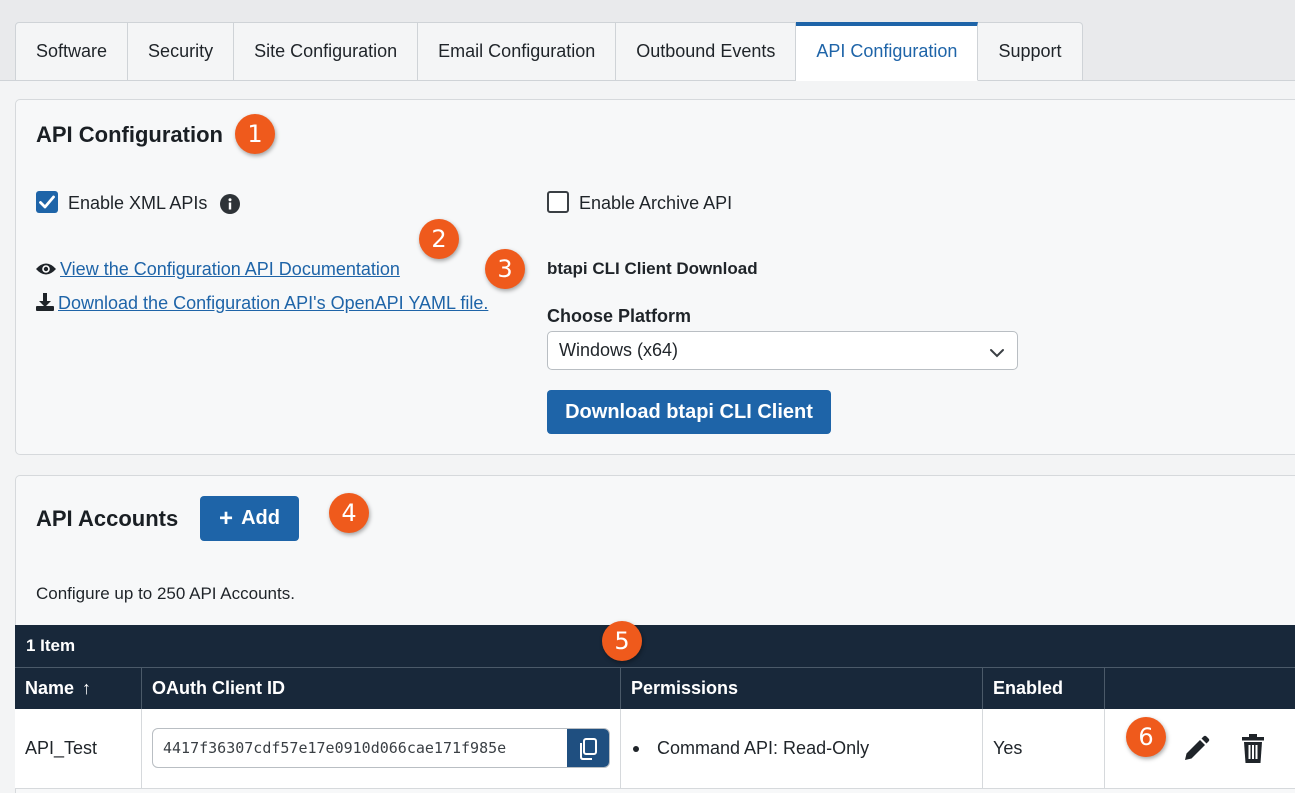 The height and width of the screenshot is (793, 1295). What do you see at coordinates (1044, 688) in the screenshot?
I see `column-header-enabled: Enabled` at bounding box center [1044, 688].